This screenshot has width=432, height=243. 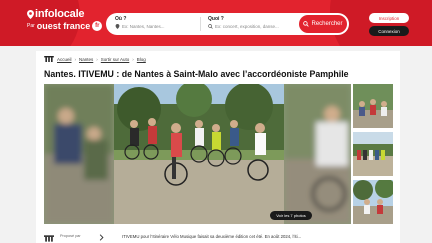 What do you see at coordinates (121, 19) in the screenshot?
I see `where-label: Où ?` at bounding box center [121, 19].